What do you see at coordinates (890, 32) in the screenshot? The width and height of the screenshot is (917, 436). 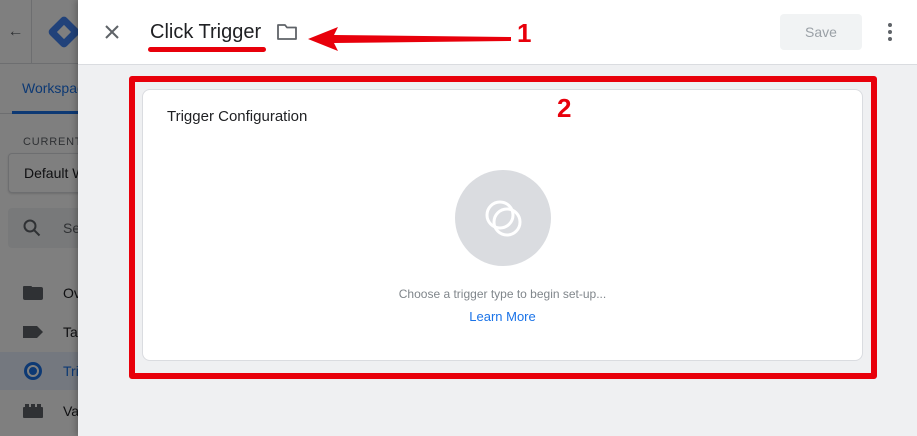 I see `more-vert-icon` at bounding box center [890, 32].